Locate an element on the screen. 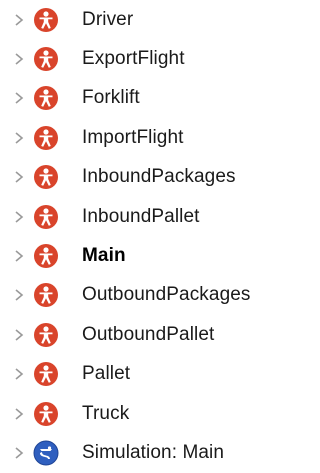 This screenshot has height=473, width=320. tree-item-label: InboundPallet is located at coordinates (141, 216).